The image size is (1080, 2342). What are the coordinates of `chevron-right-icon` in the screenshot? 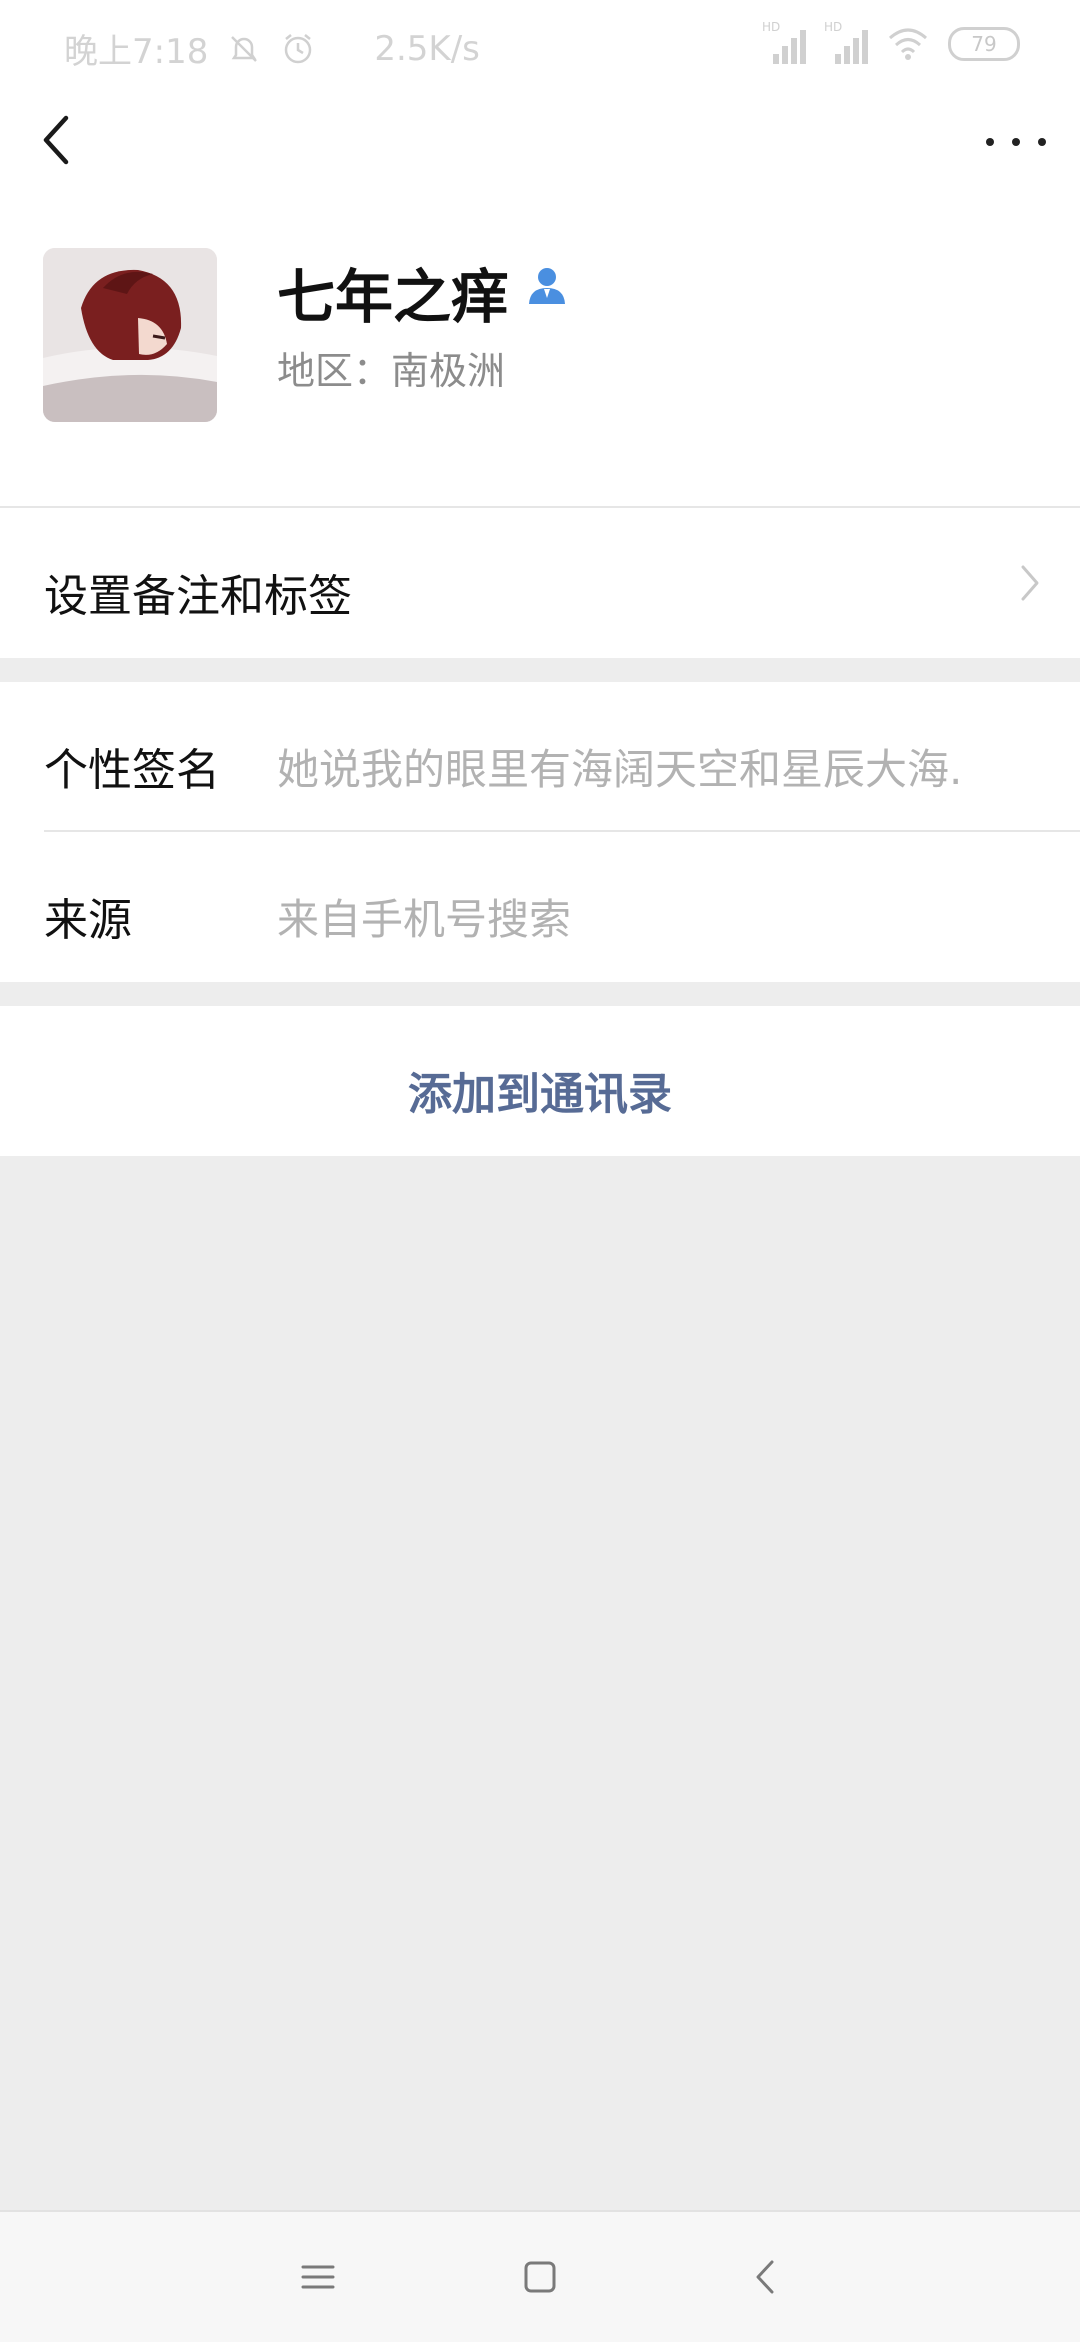 It's located at (1030, 583).